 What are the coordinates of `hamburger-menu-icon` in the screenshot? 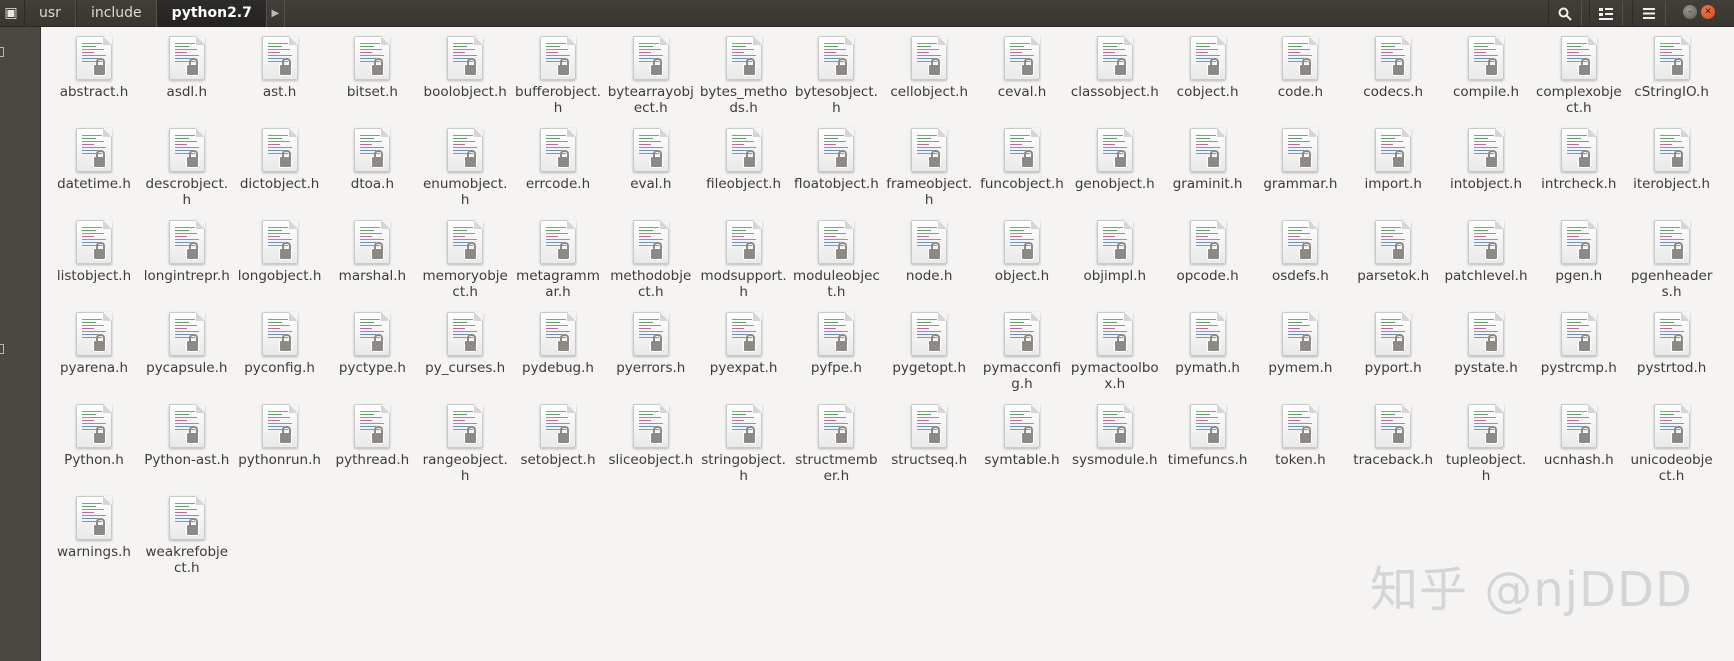 It's located at (1649, 13).